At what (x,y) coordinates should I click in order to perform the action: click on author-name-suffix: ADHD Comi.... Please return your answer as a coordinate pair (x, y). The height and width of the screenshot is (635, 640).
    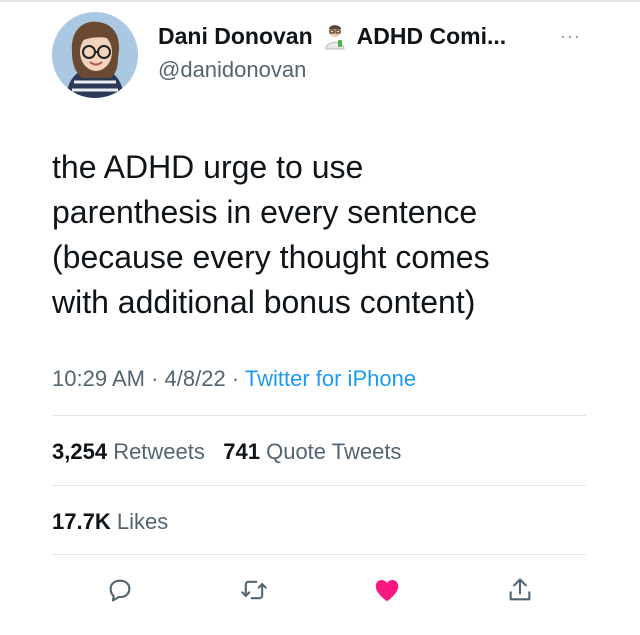
    Looking at the image, I should click on (432, 36).